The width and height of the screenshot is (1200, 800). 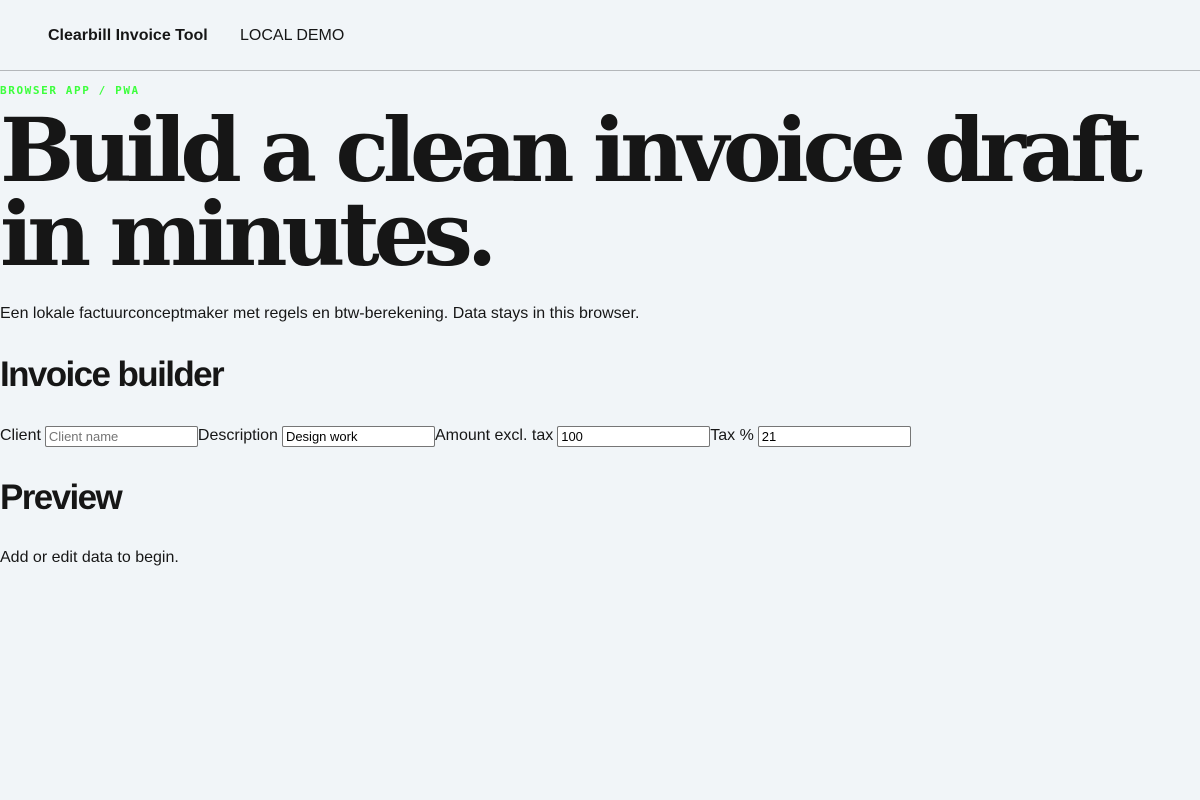 What do you see at coordinates (237, 435) in the screenshot?
I see `description-label: Description` at bounding box center [237, 435].